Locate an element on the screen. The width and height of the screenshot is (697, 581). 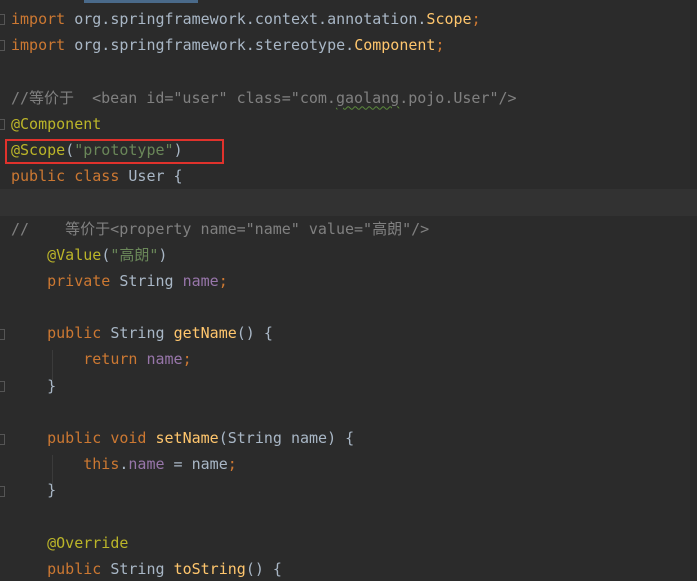
code-line-18: this.name = name; is located at coordinates (348, 464).